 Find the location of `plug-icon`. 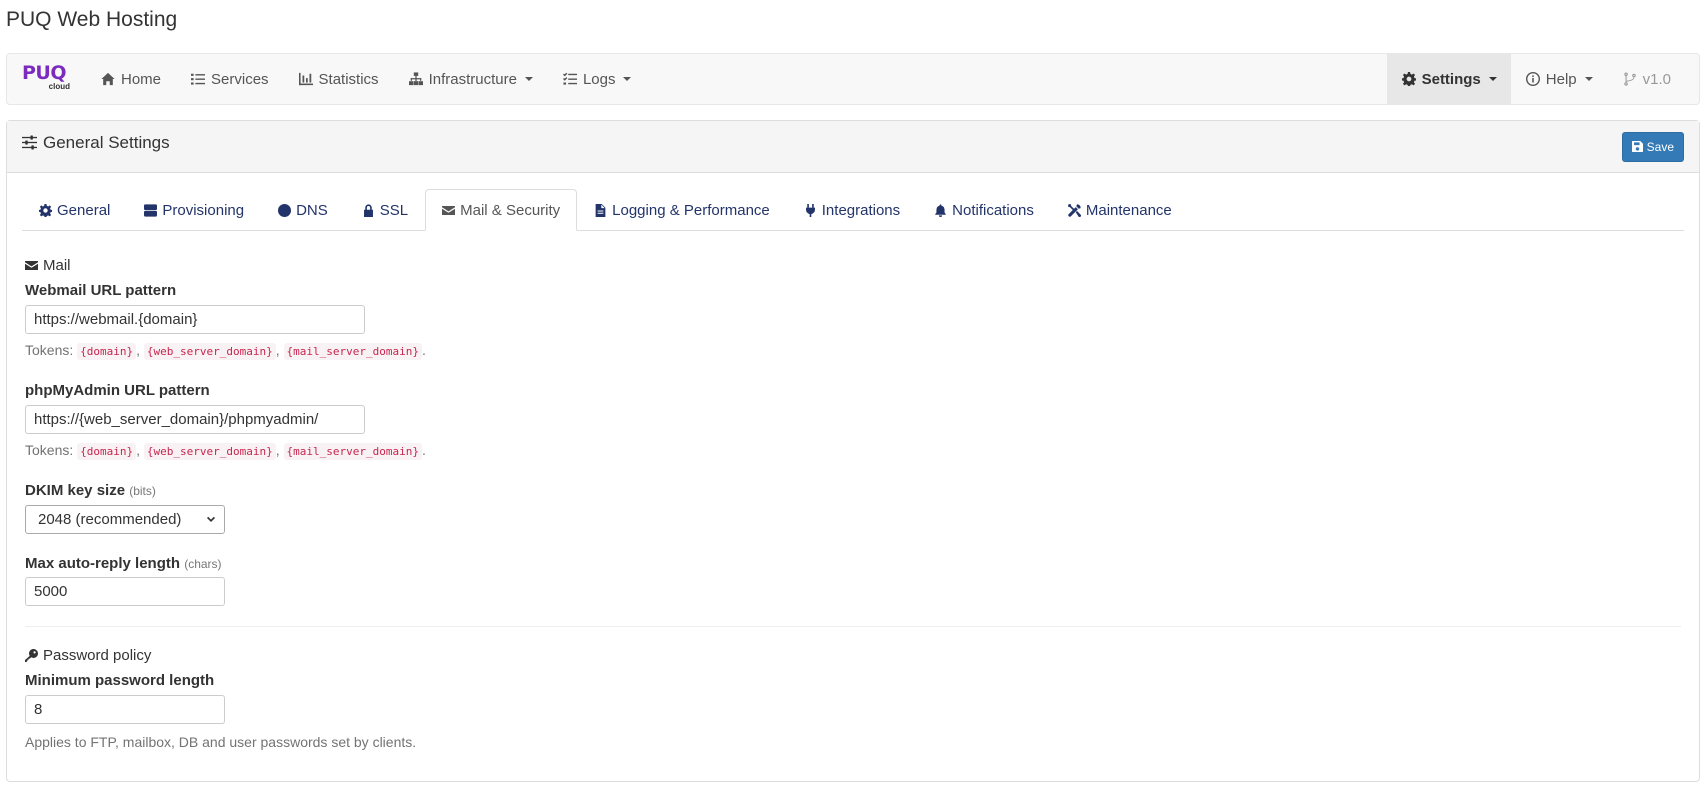

plug-icon is located at coordinates (810, 210).